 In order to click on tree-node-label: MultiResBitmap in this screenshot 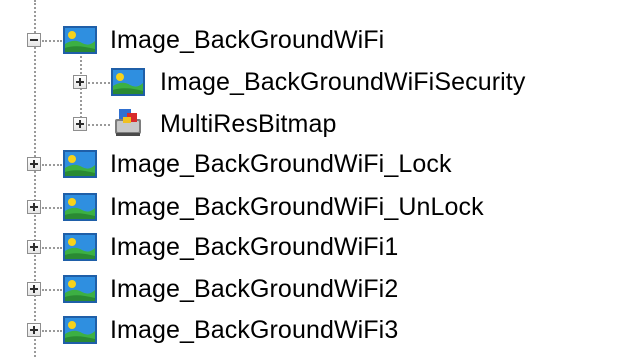, I will do `click(248, 124)`.